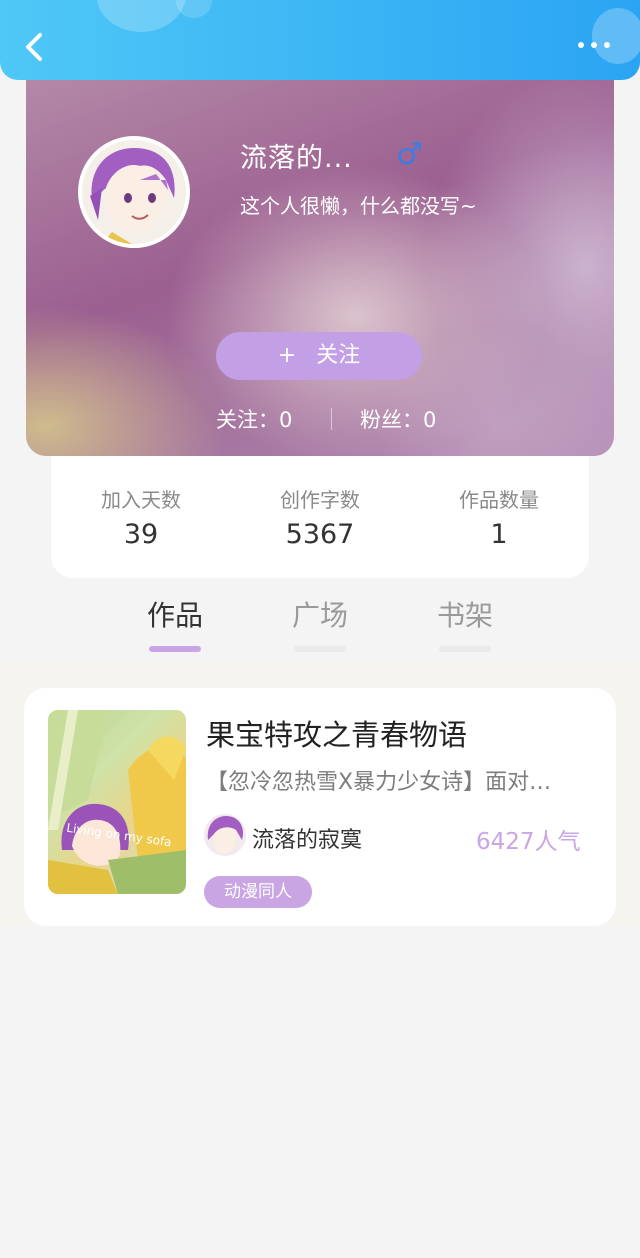  I want to click on tab-plaza: 广场, so click(320, 623).